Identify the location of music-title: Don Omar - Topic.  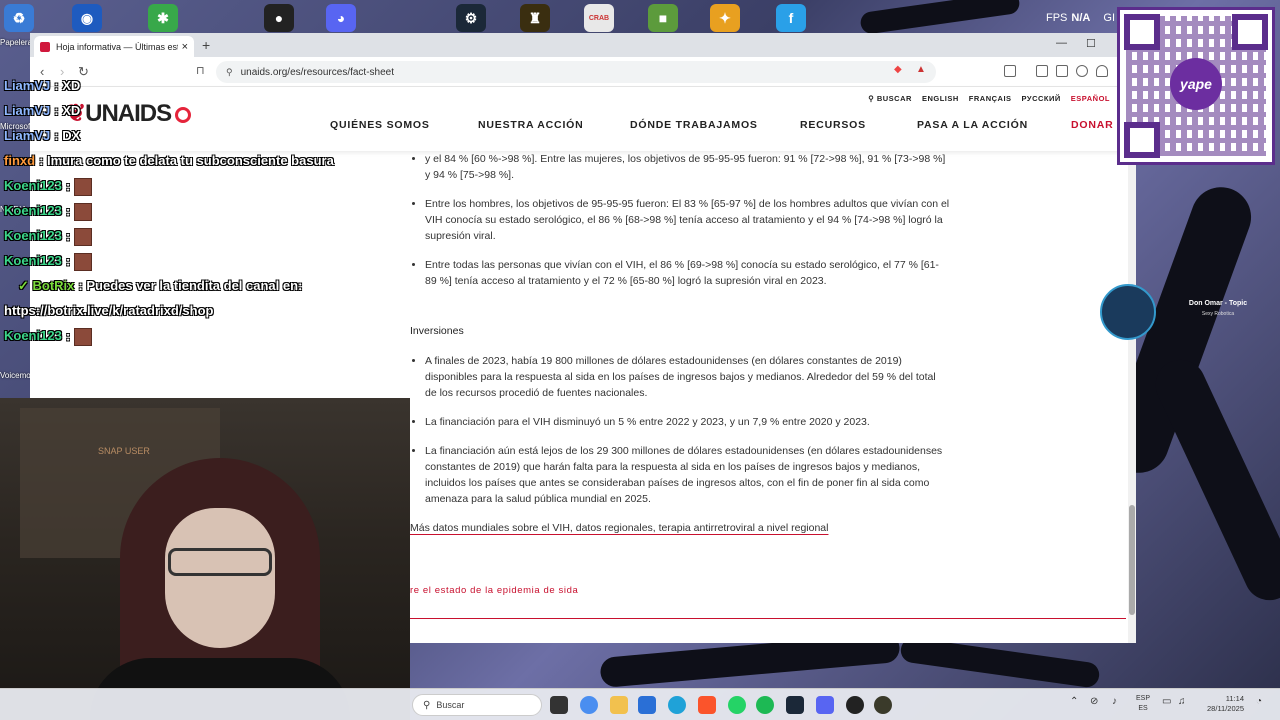
(1218, 303).